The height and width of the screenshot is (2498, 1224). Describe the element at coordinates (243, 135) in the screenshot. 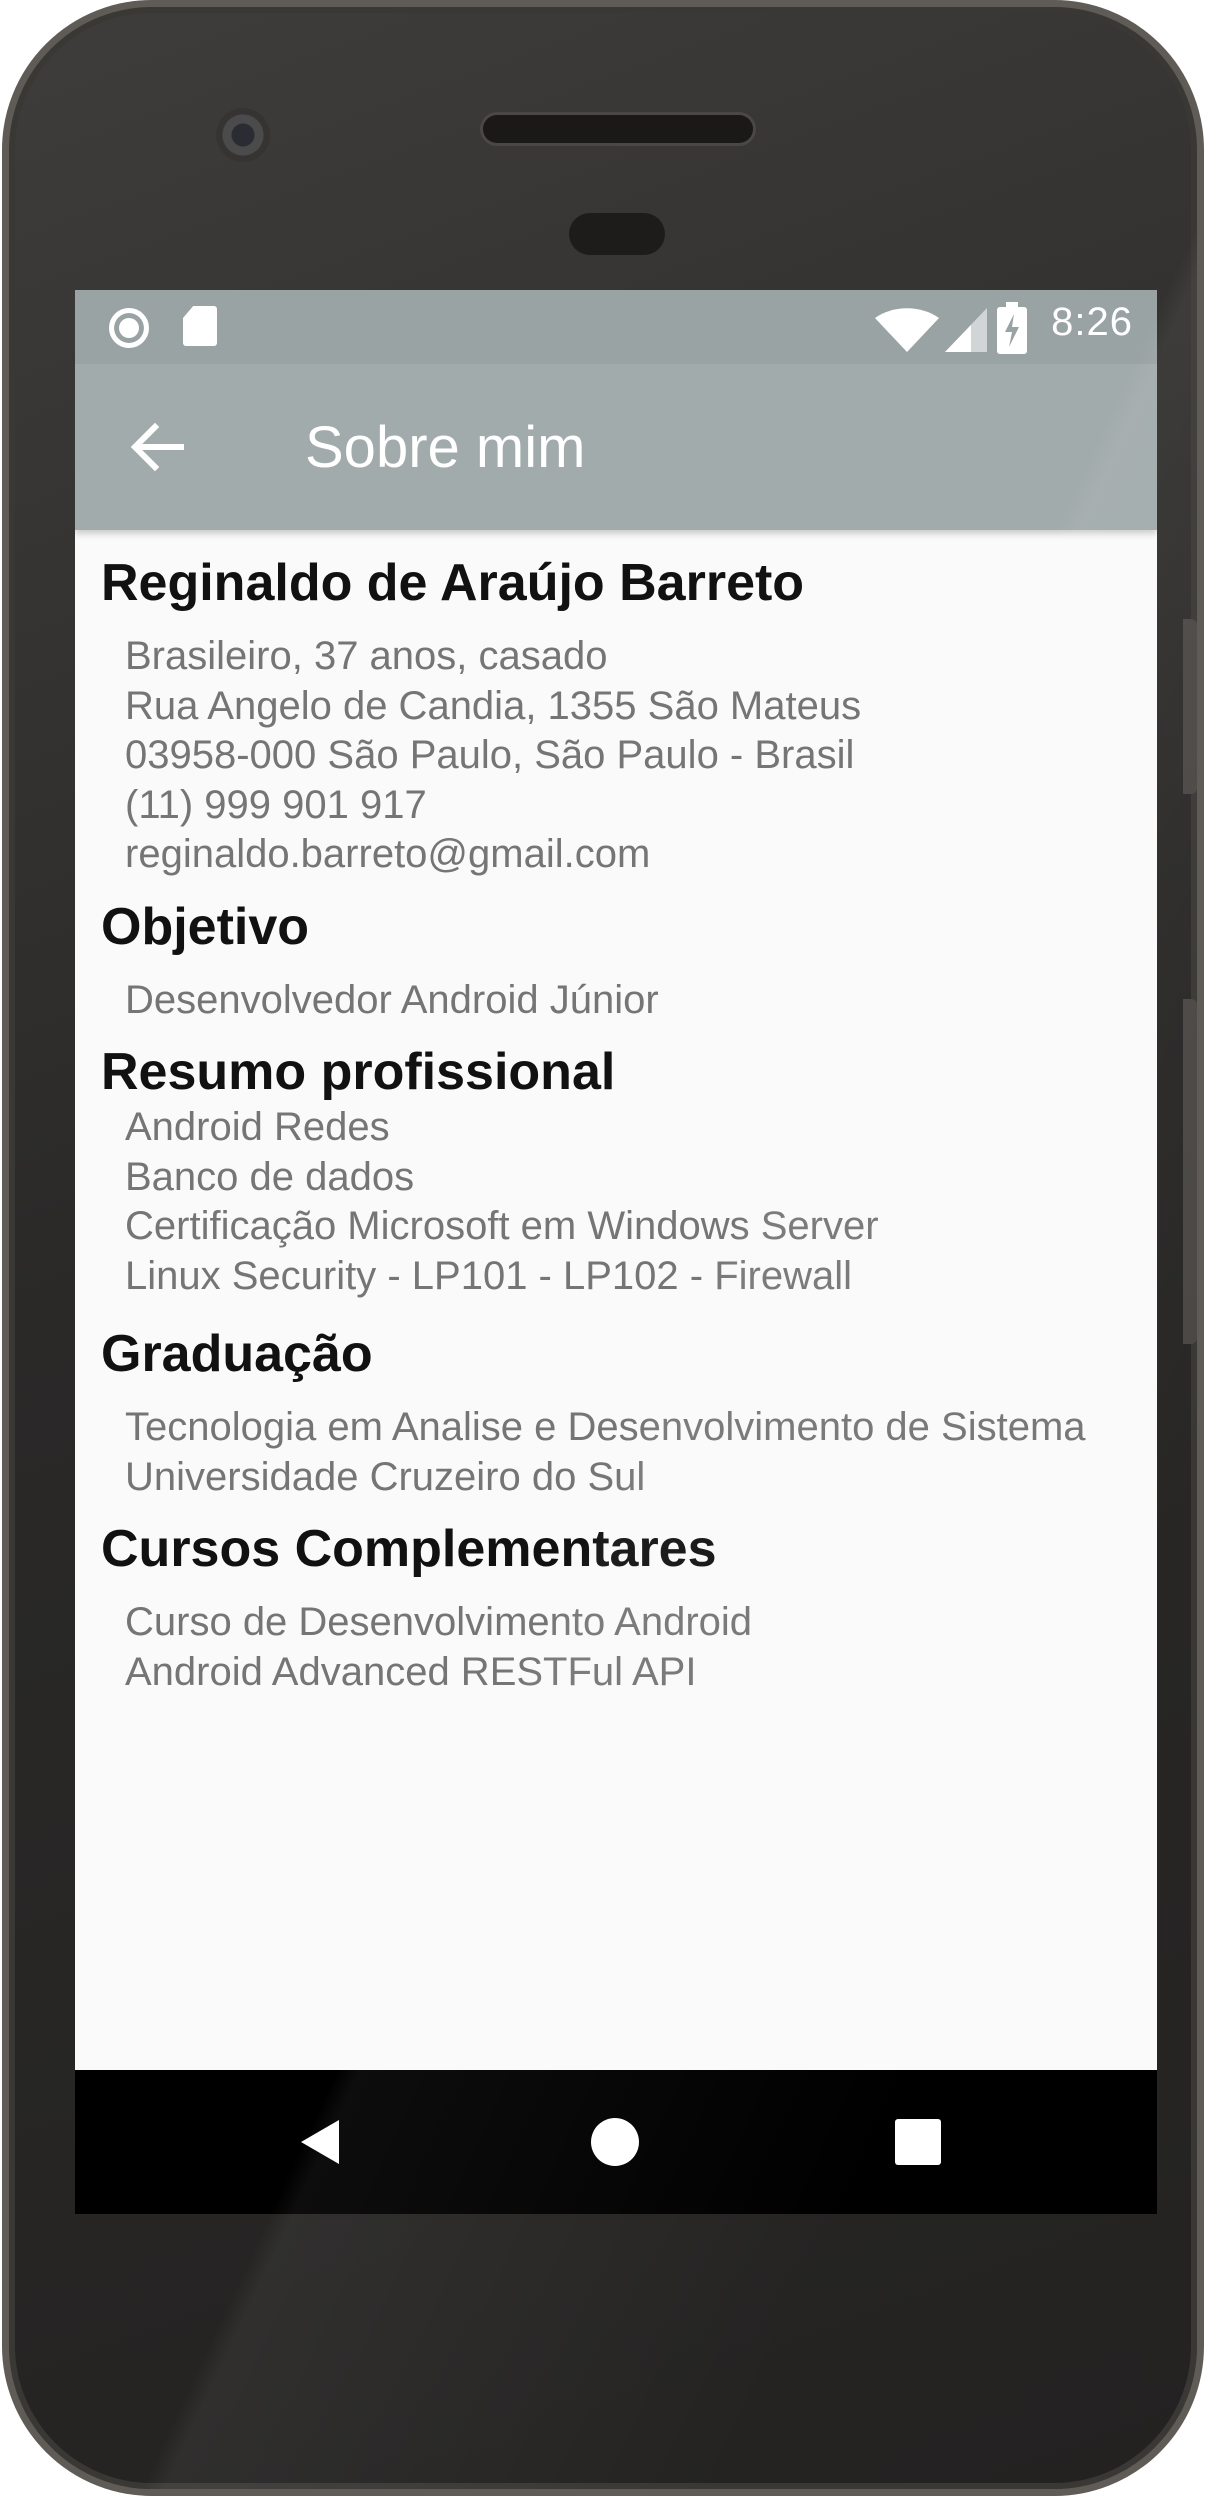

I see `front-camera` at that location.